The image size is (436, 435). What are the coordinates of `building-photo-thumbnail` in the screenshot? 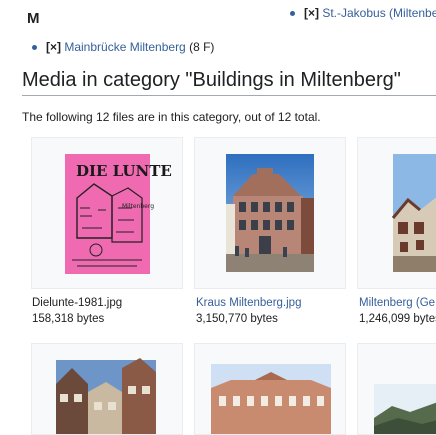 It's located at (270, 213).